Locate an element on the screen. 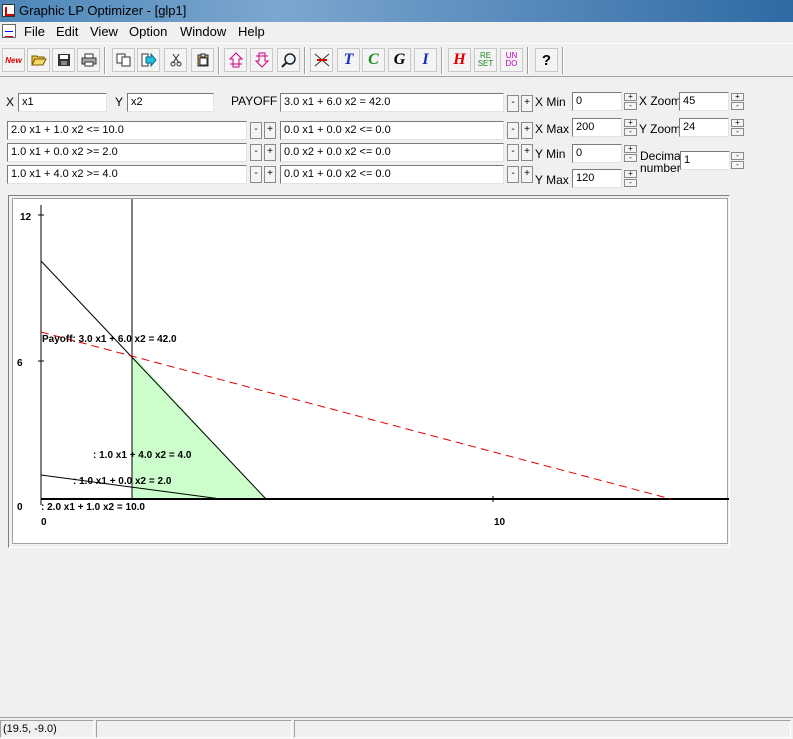  text-button: T is located at coordinates (348, 60).